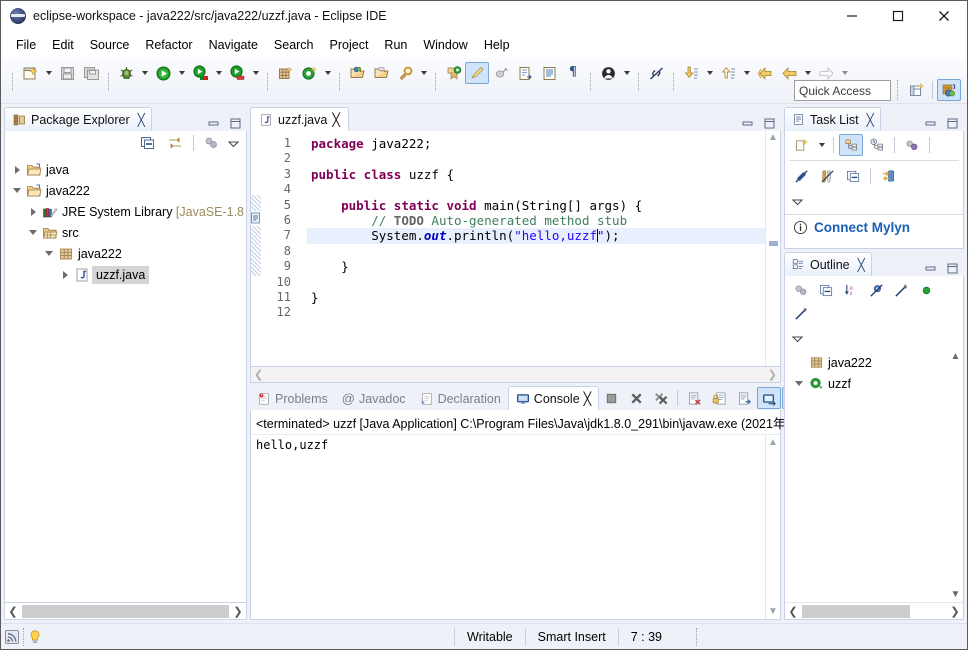 This screenshot has height=650, width=968. What do you see at coordinates (144, 73) in the screenshot?
I see `debug-dropdown` at bounding box center [144, 73].